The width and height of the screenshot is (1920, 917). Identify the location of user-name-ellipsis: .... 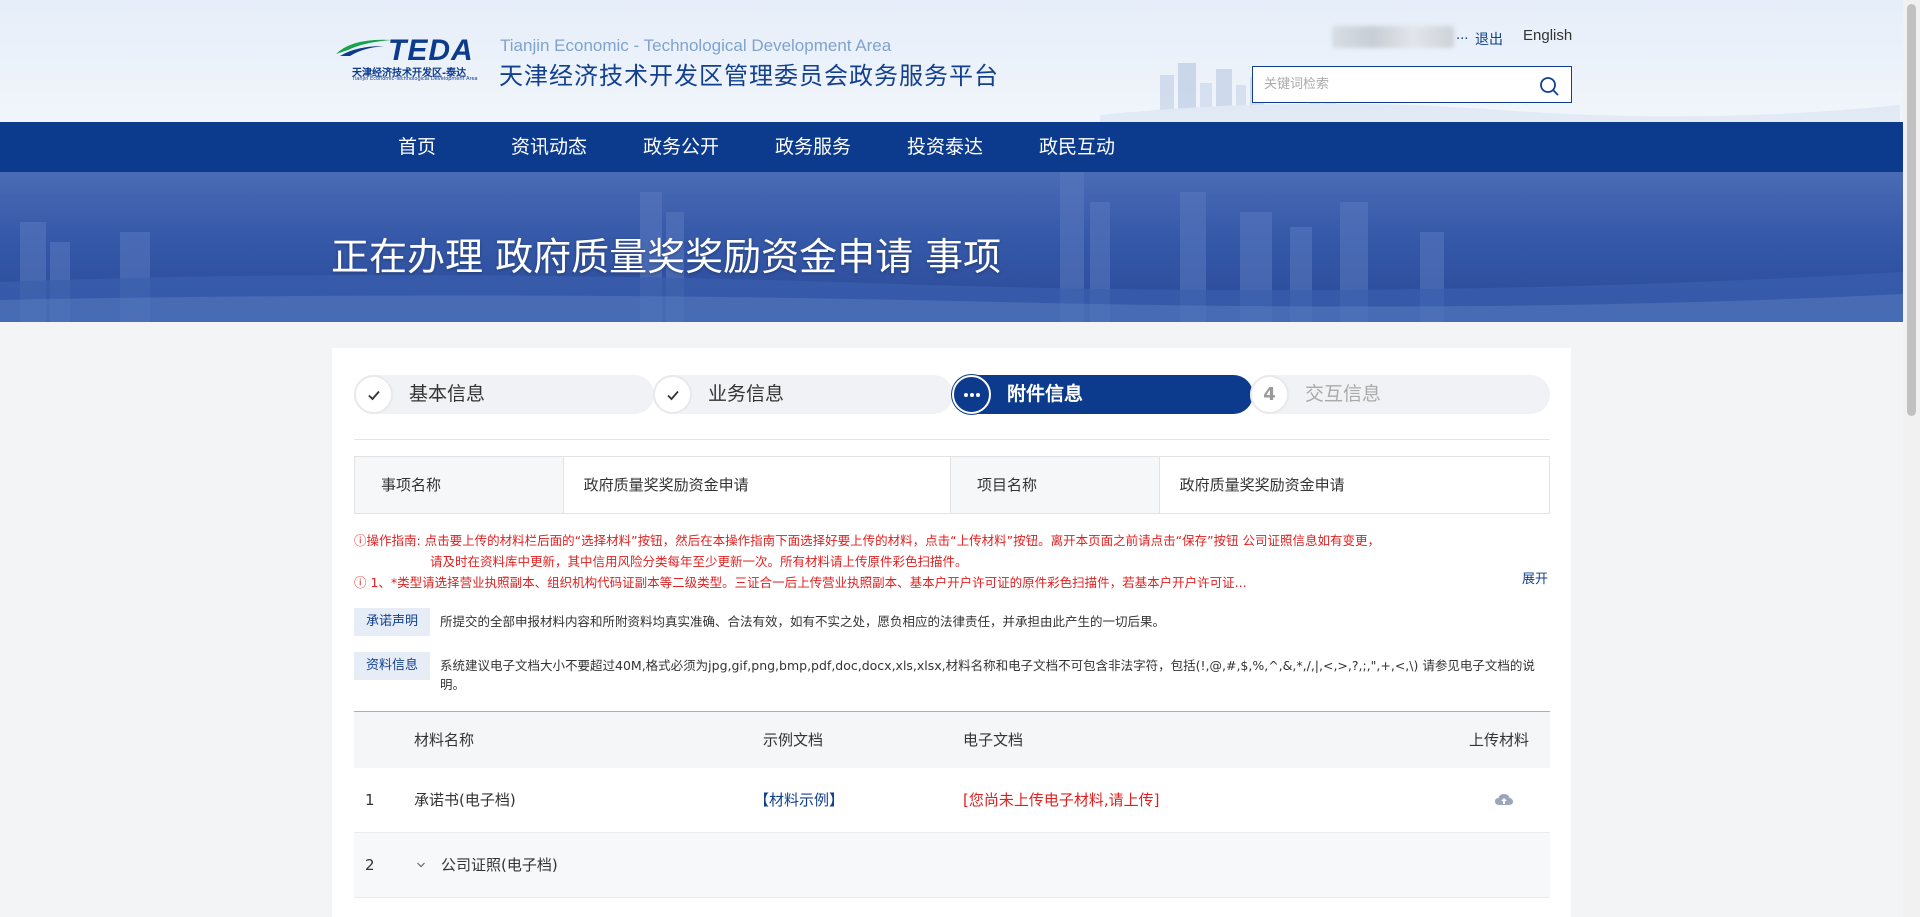
(1462, 35).